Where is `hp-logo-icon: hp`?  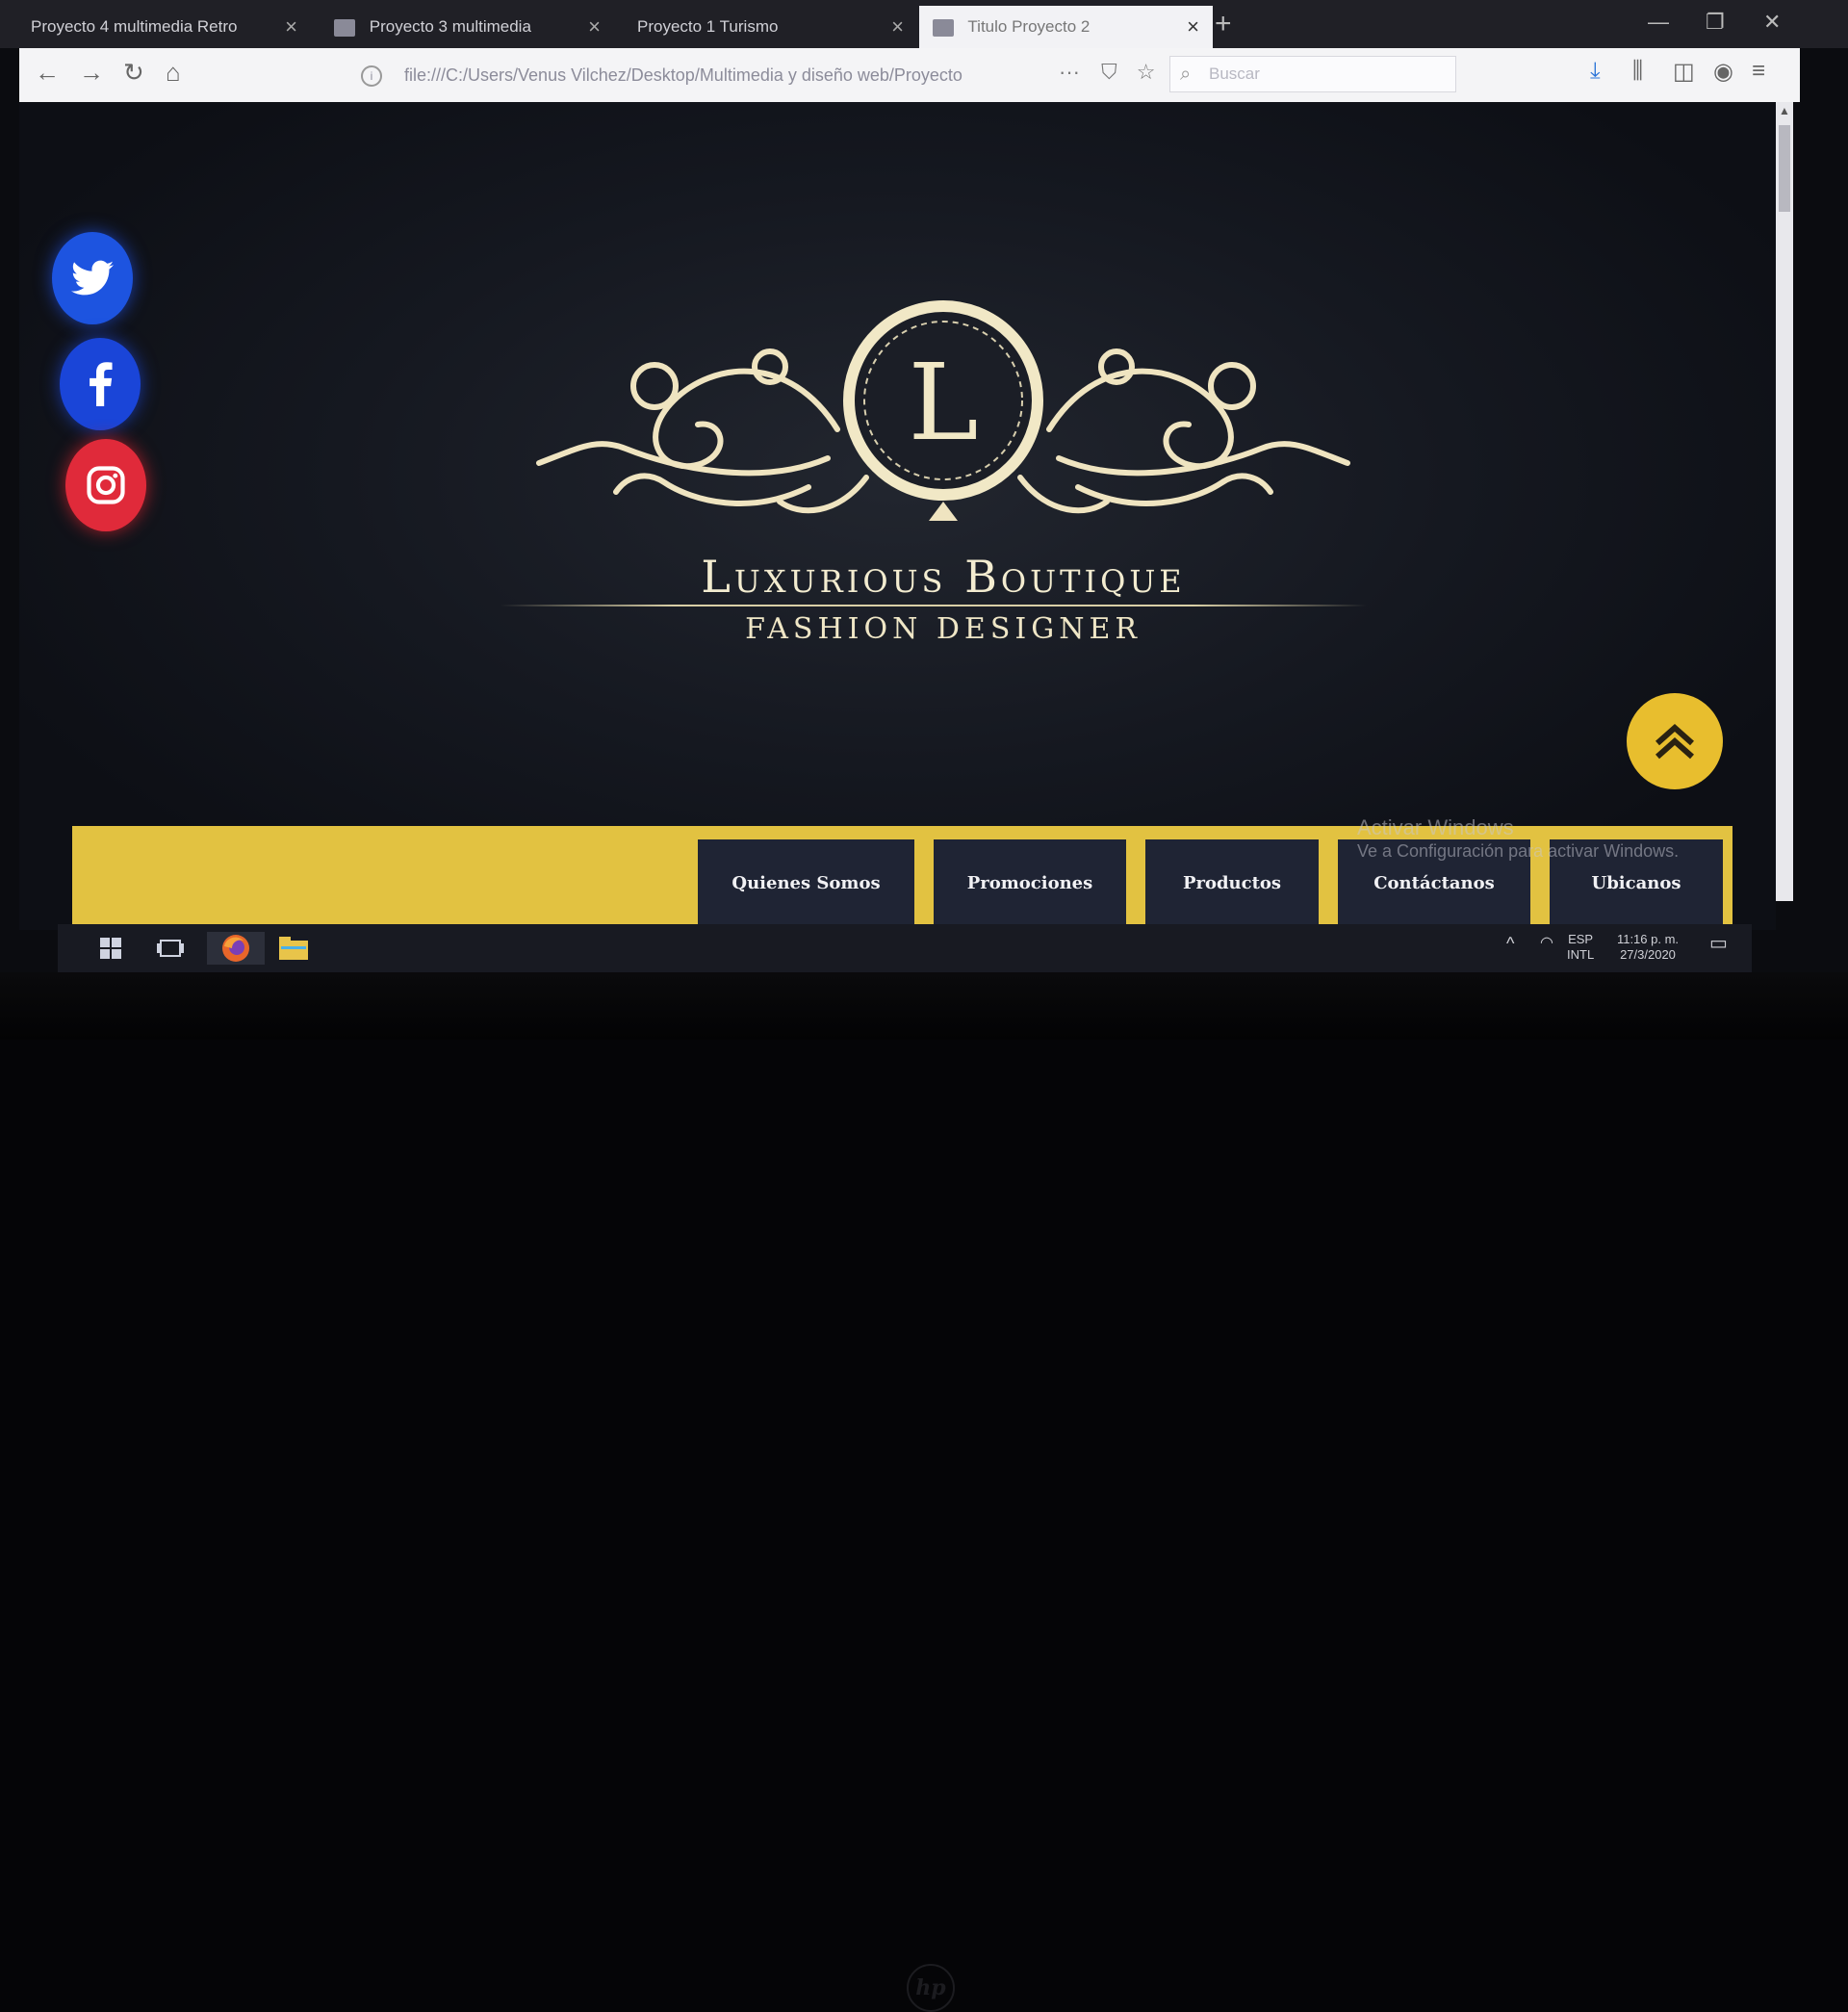 hp-logo-icon: hp is located at coordinates (931, 1988).